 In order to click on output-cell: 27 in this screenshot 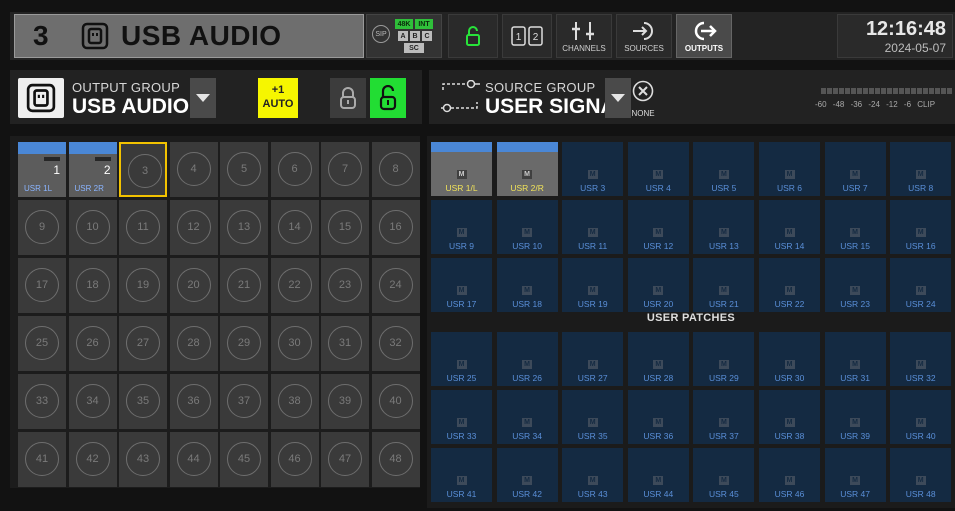, I will do `click(143, 343)`.